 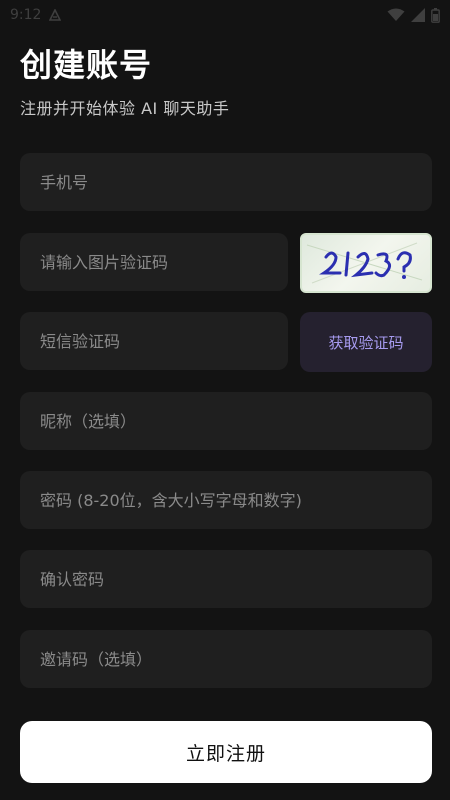 I want to click on password-input, so click(x=226, y=500).